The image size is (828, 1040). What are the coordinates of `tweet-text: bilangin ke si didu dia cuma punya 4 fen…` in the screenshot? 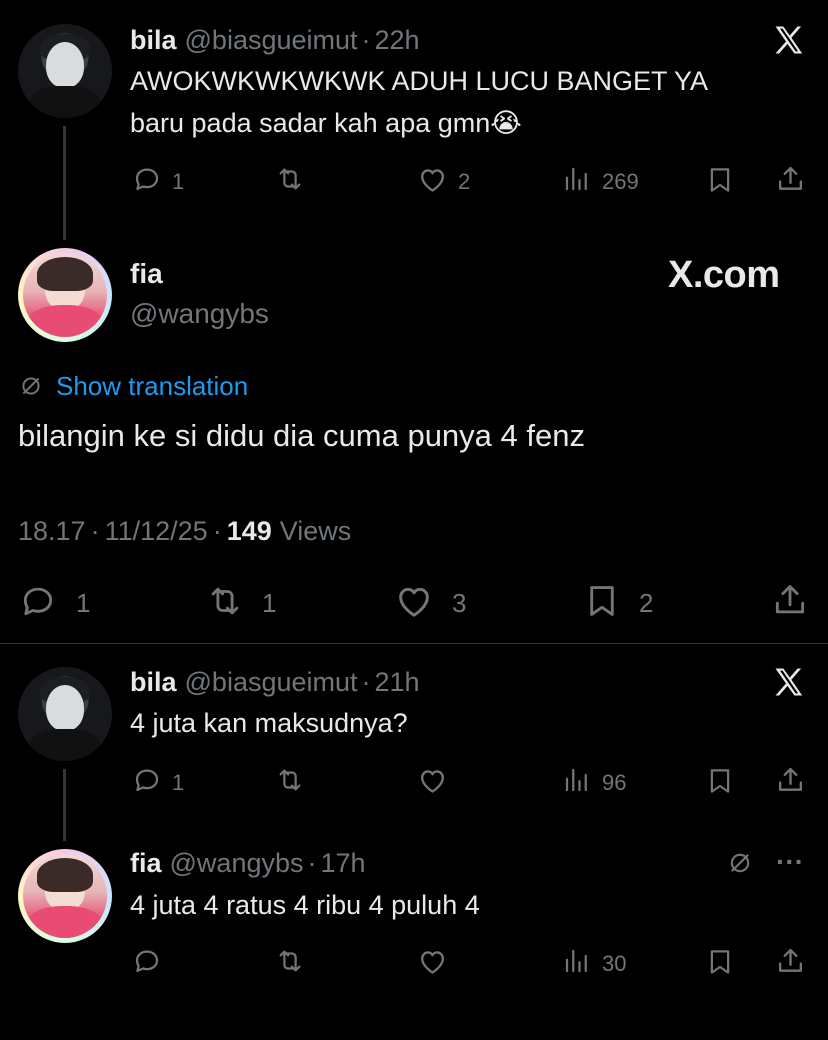 It's located at (301, 435).